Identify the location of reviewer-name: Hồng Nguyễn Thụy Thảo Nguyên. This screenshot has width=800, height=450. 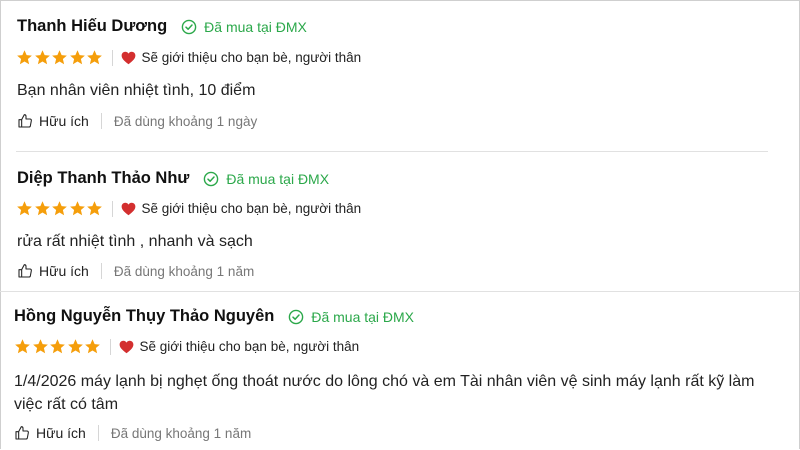
(144, 316).